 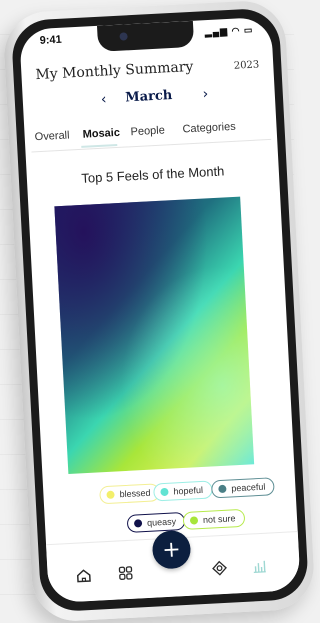 I want to click on legend-label: hopeful, so click(x=188, y=491).